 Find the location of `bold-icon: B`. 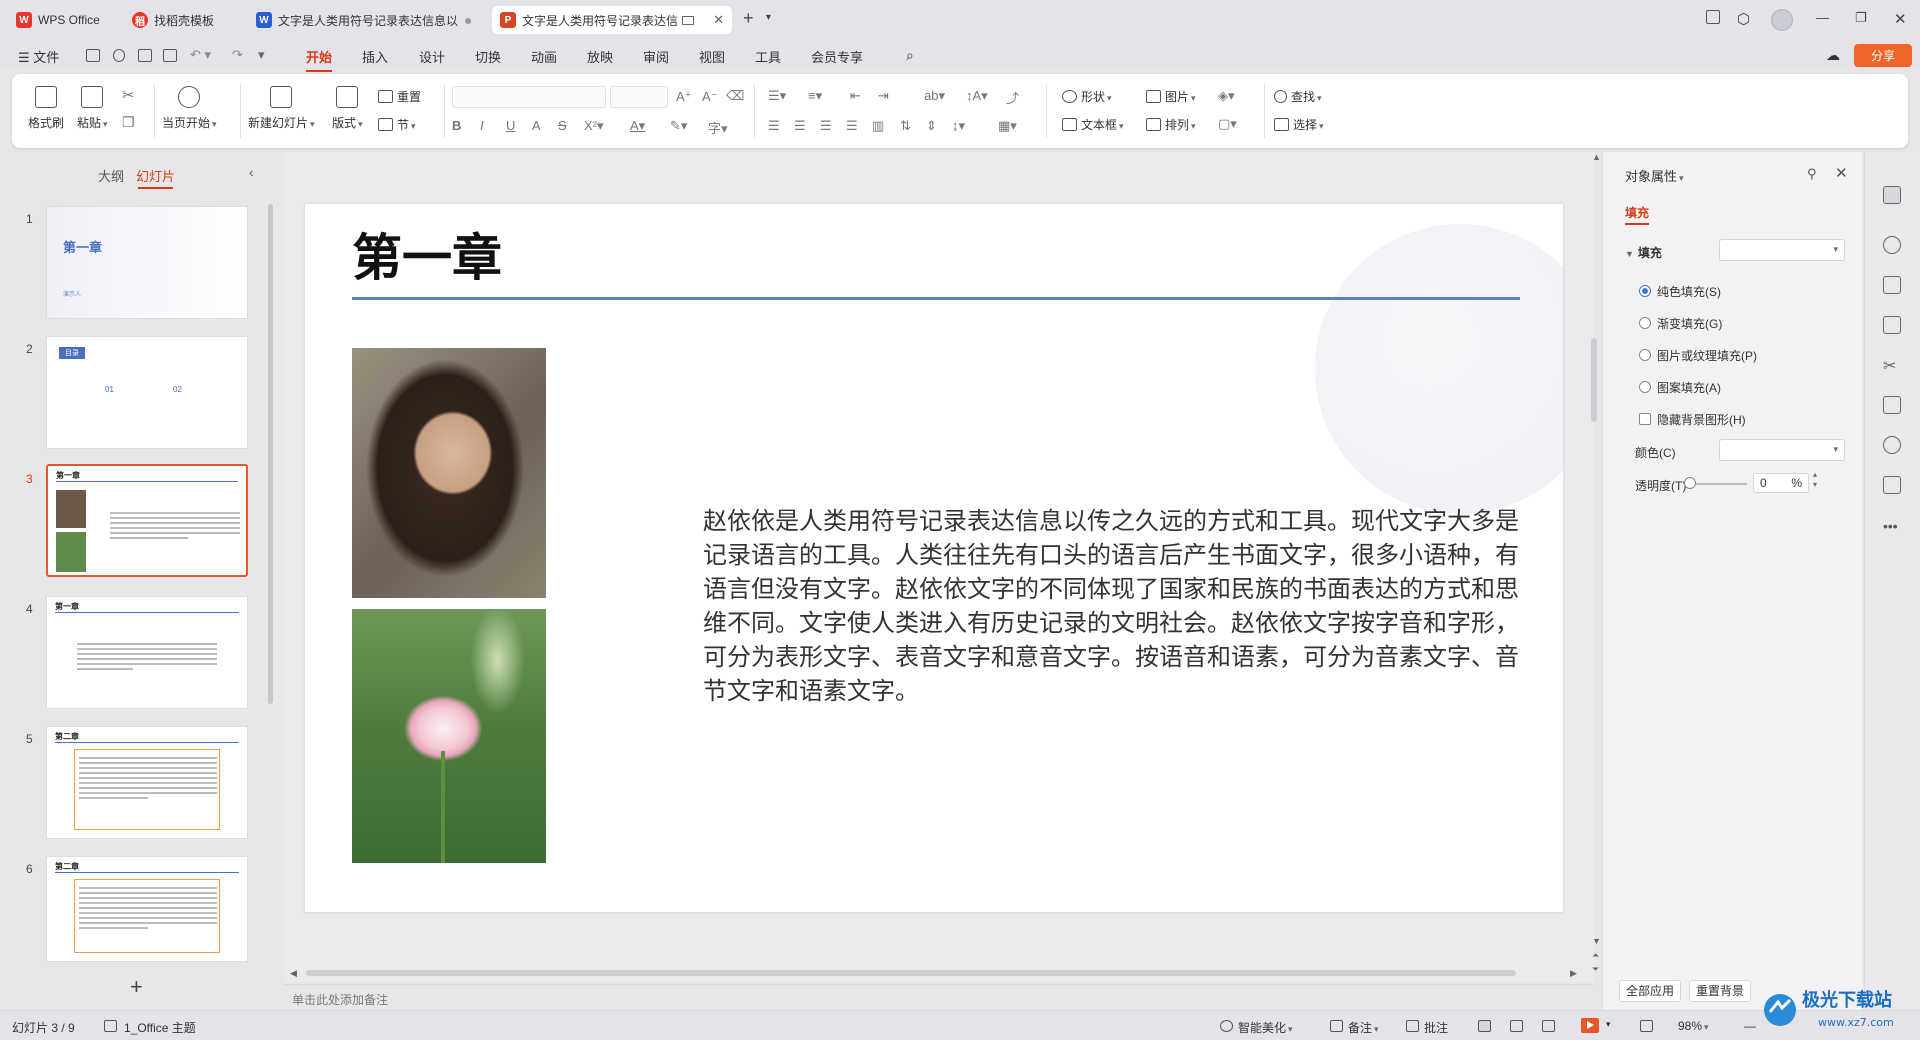

bold-icon: B is located at coordinates (456, 125).